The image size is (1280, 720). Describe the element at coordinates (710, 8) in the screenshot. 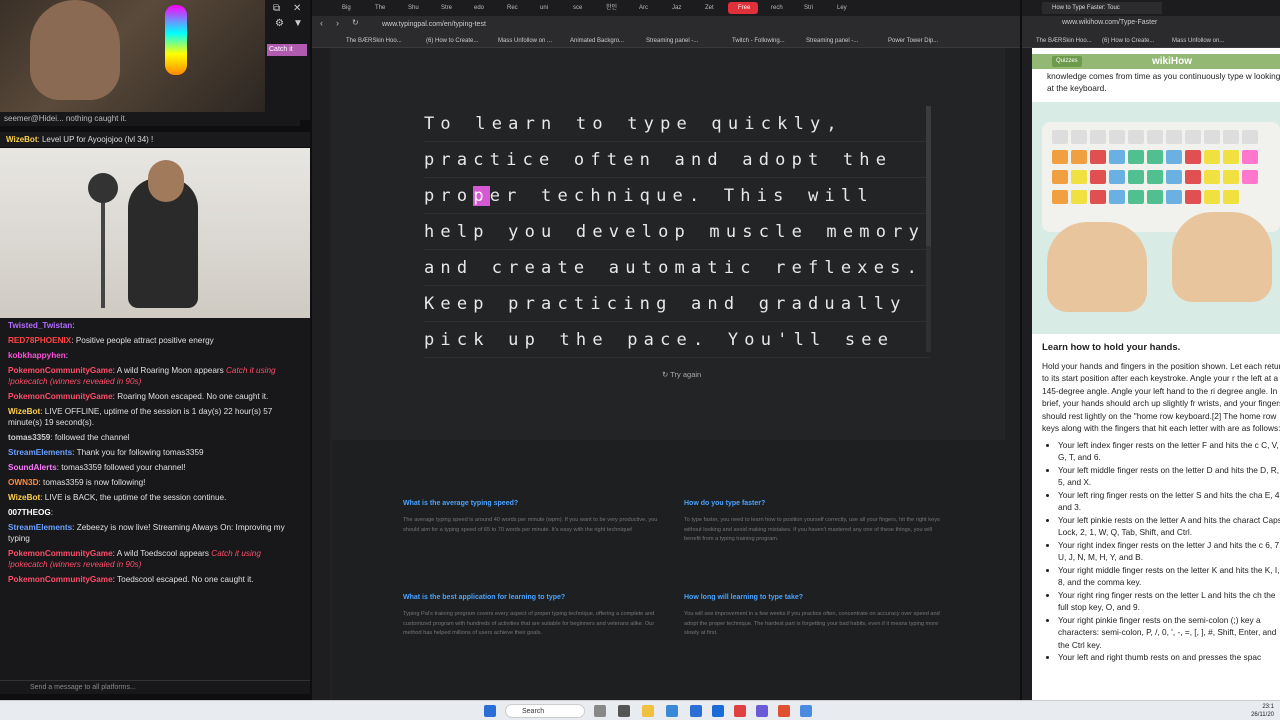

I see `browser-tab: Zet` at that location.